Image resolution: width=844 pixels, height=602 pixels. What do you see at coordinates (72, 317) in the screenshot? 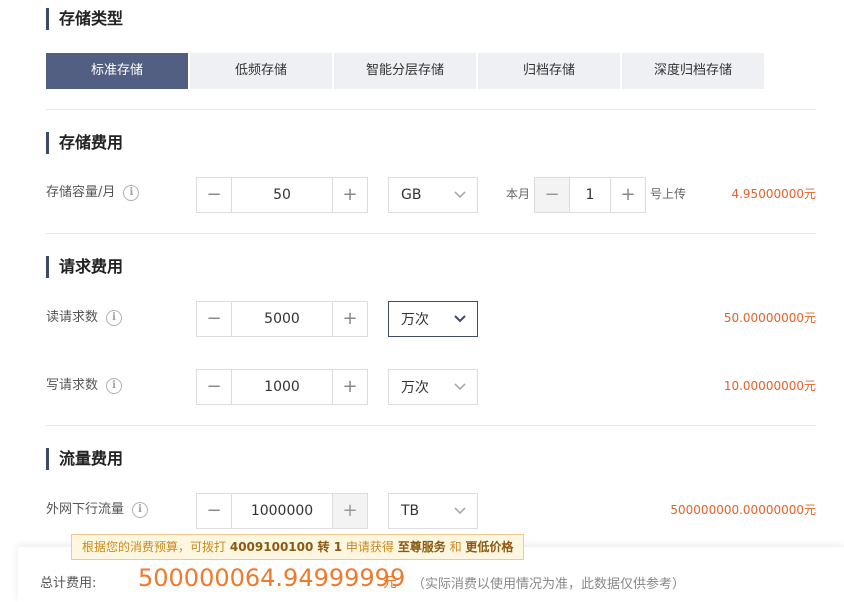
I see `read-requests-label-text: 读请求数` at bounding box center [72, 317].